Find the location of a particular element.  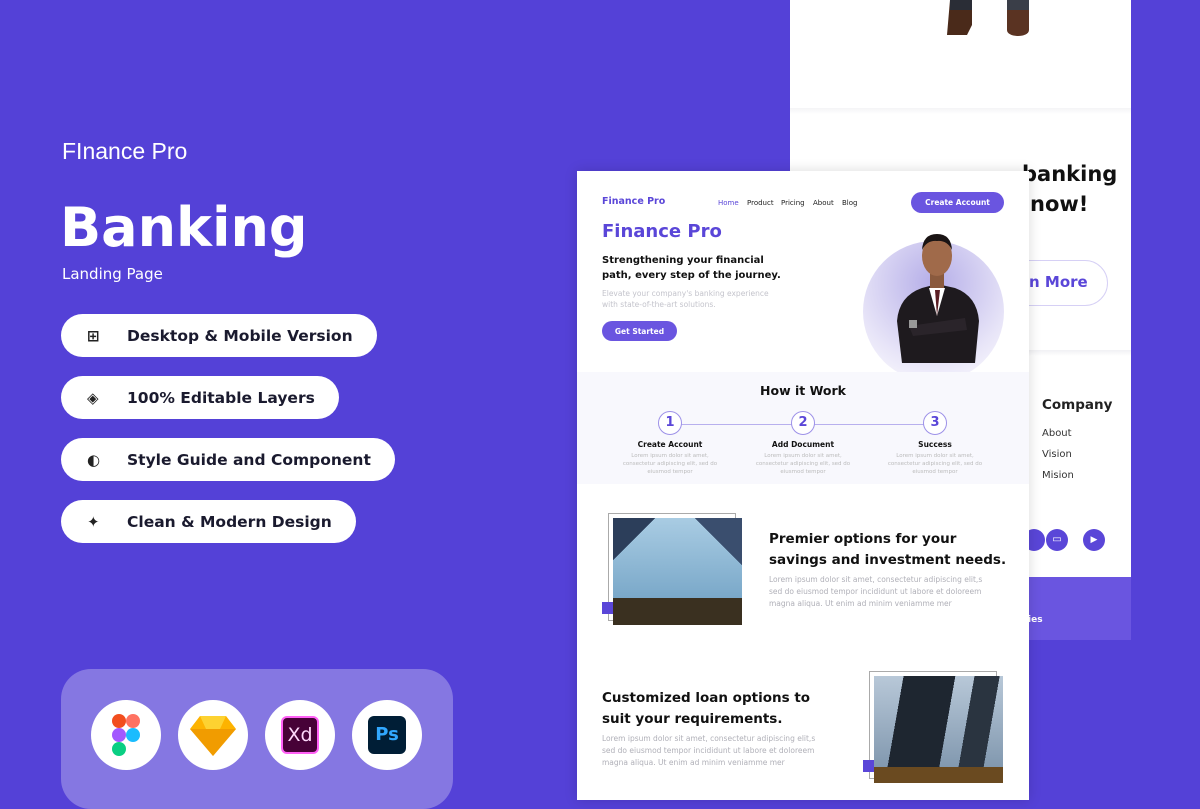

sparkle-icon: ✦ is located at coordinates (93, 521).